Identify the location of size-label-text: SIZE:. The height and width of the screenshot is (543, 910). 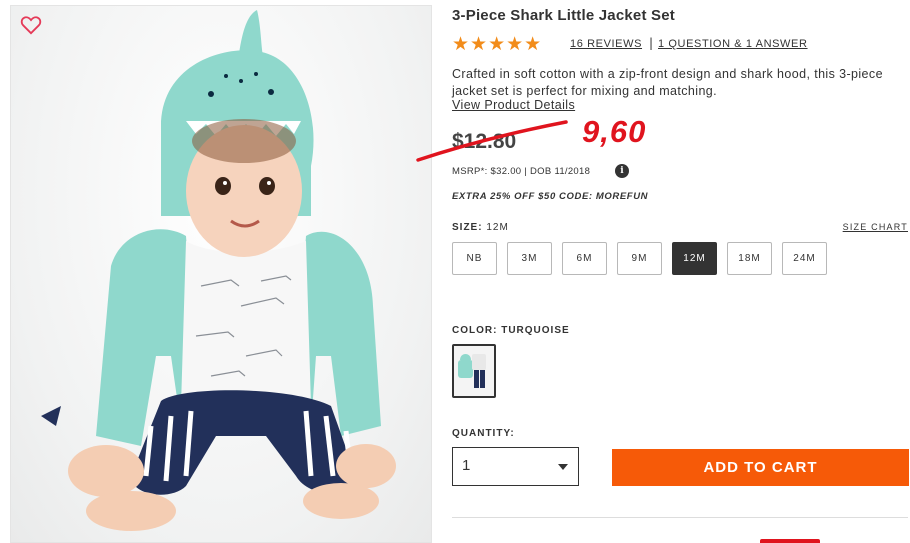
(467, 227).